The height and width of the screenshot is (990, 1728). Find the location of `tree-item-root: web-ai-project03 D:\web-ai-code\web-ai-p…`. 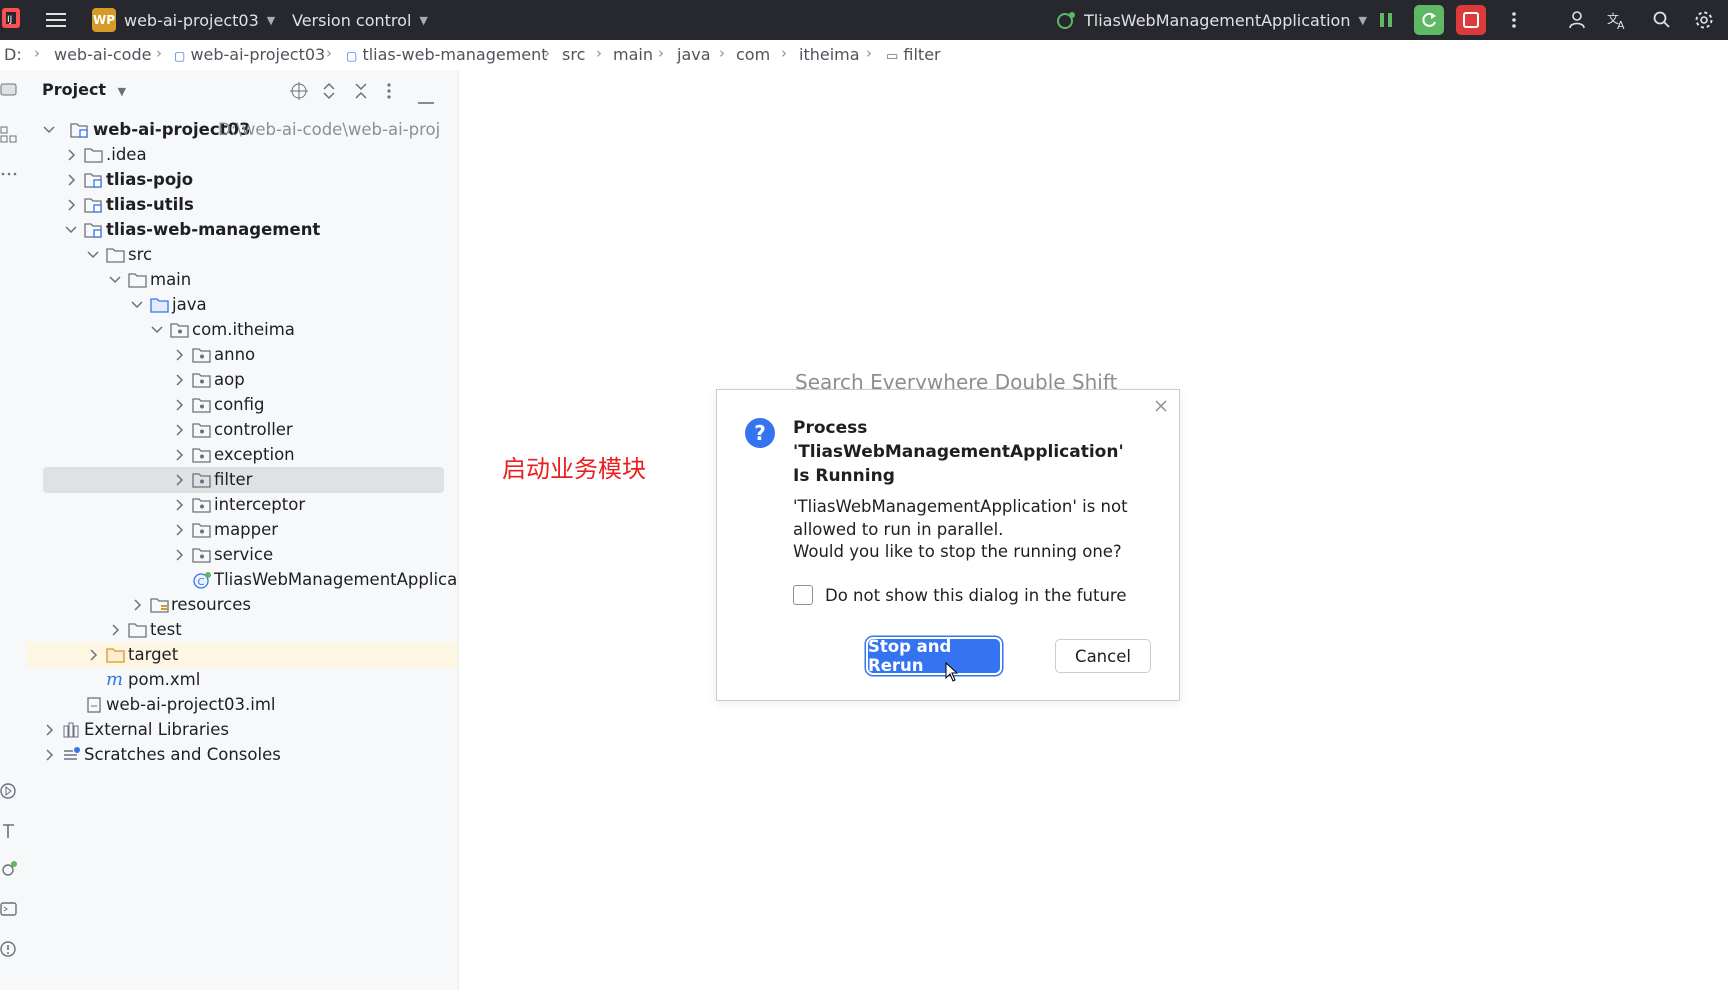

tree-item-root: web-ai-project03 D:\web-ai-code\web-ai-p… is located at coordinates (242, 130).